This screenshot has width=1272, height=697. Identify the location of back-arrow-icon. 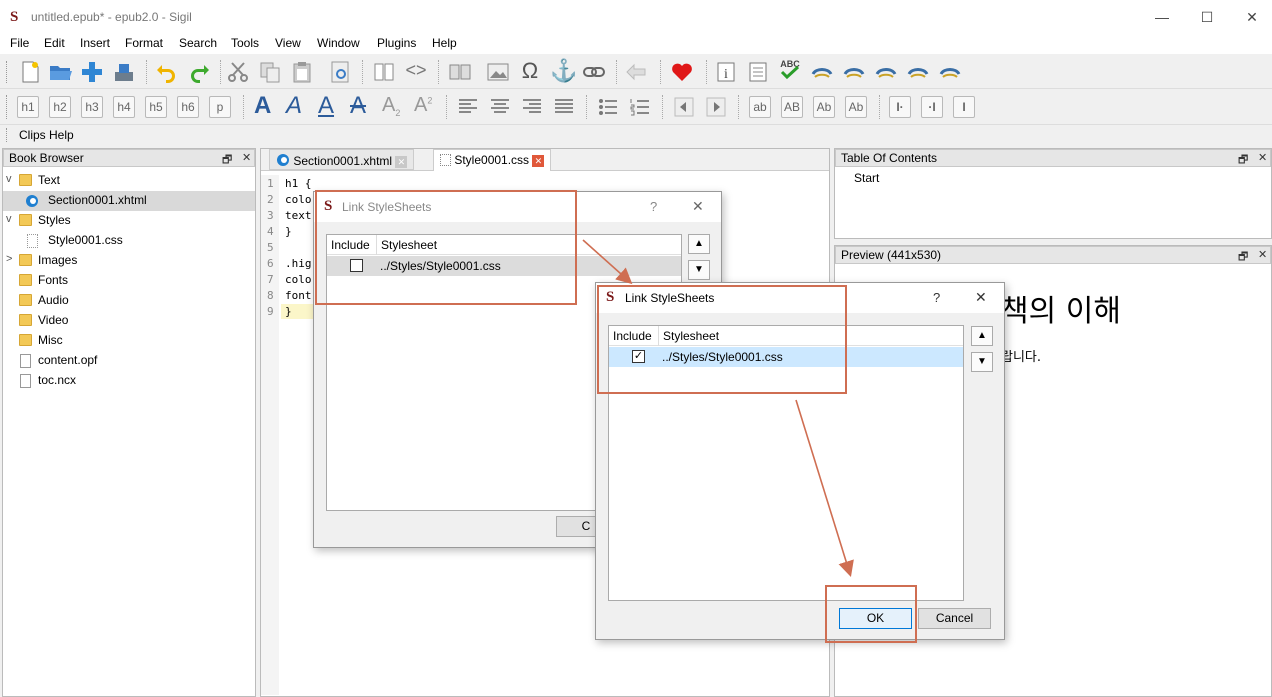
(636, 72).